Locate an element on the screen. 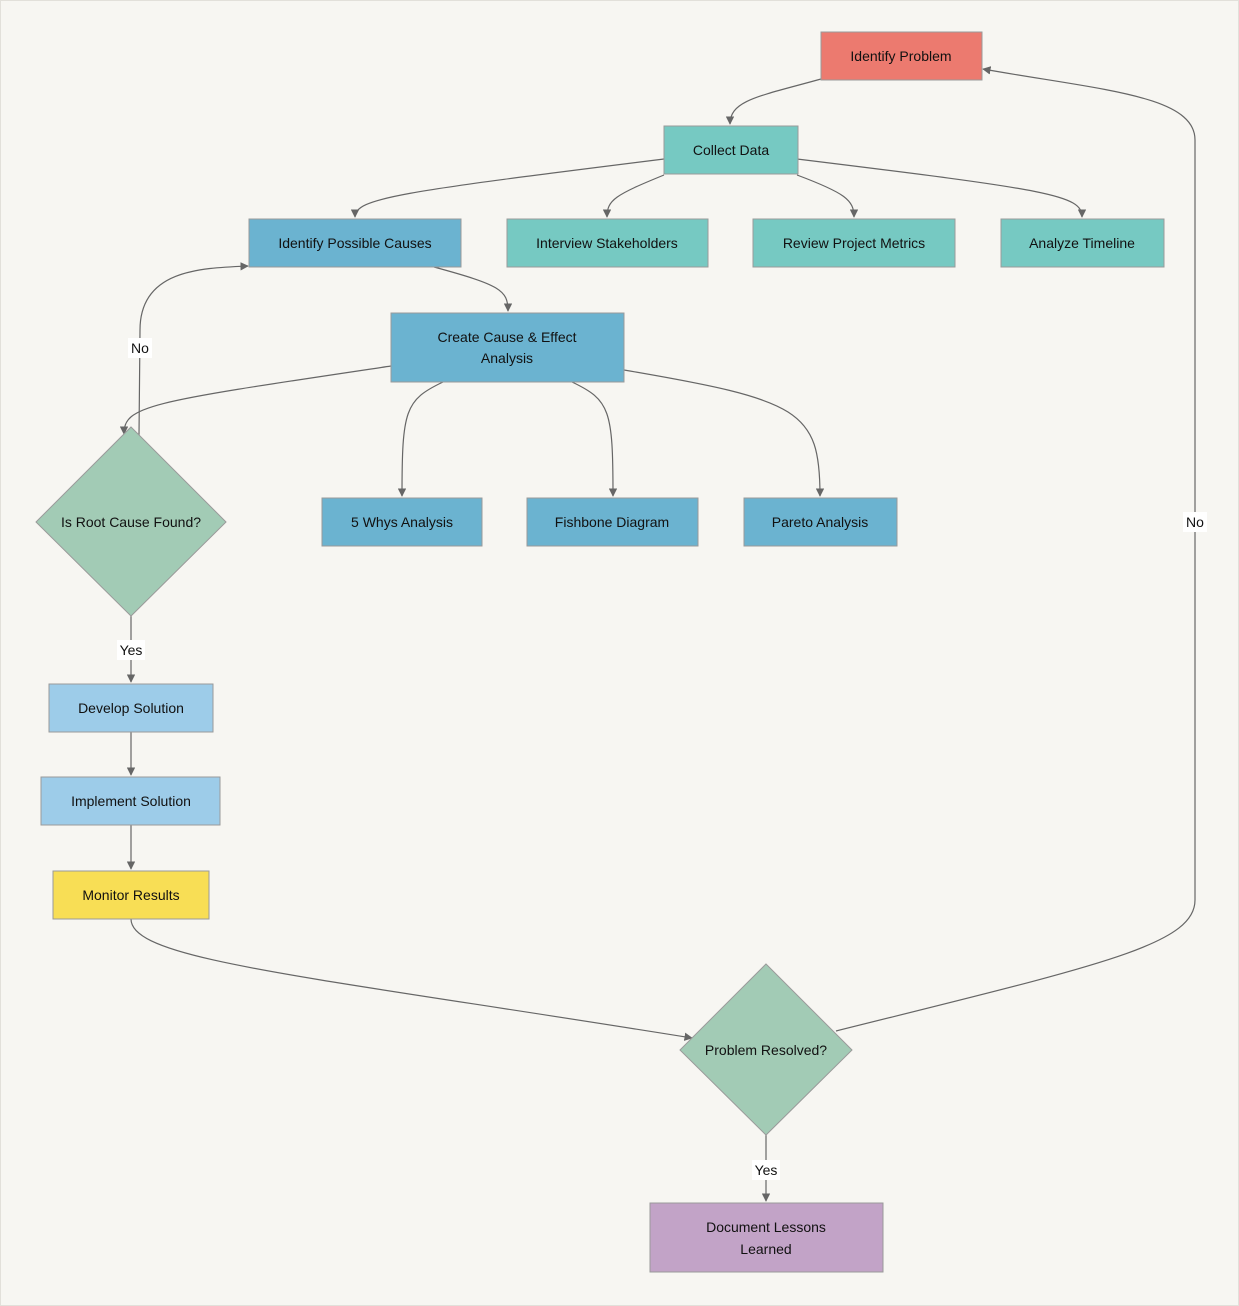 Image resolution: width=1239 pixels, height=1306 pixels. edge-label-root-yes: Yes is located at coordinates (131, 650).